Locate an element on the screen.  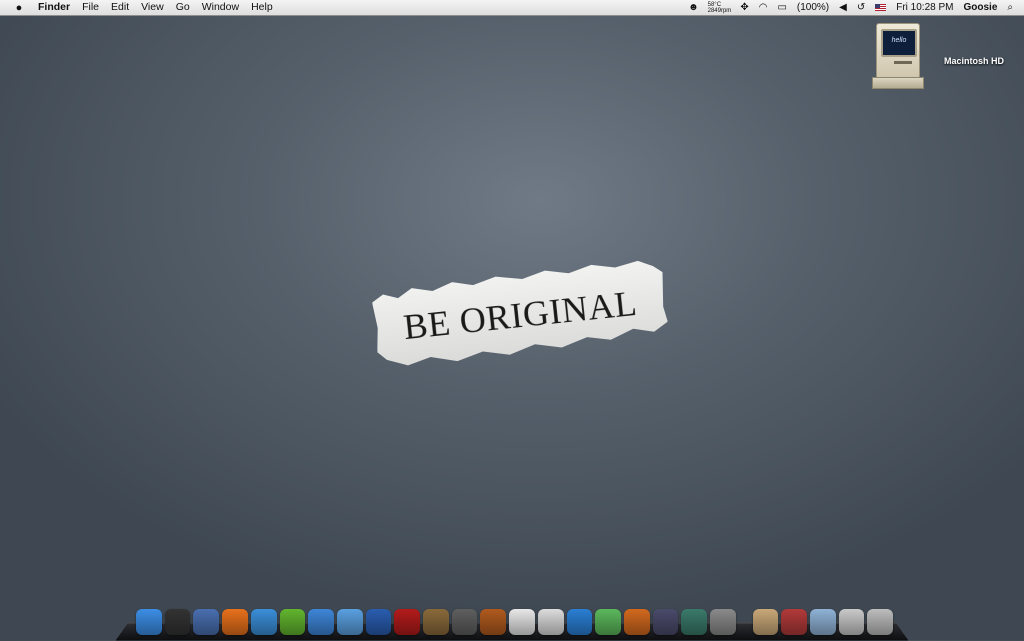
itunes-icon is located at coordinates (608, 622).